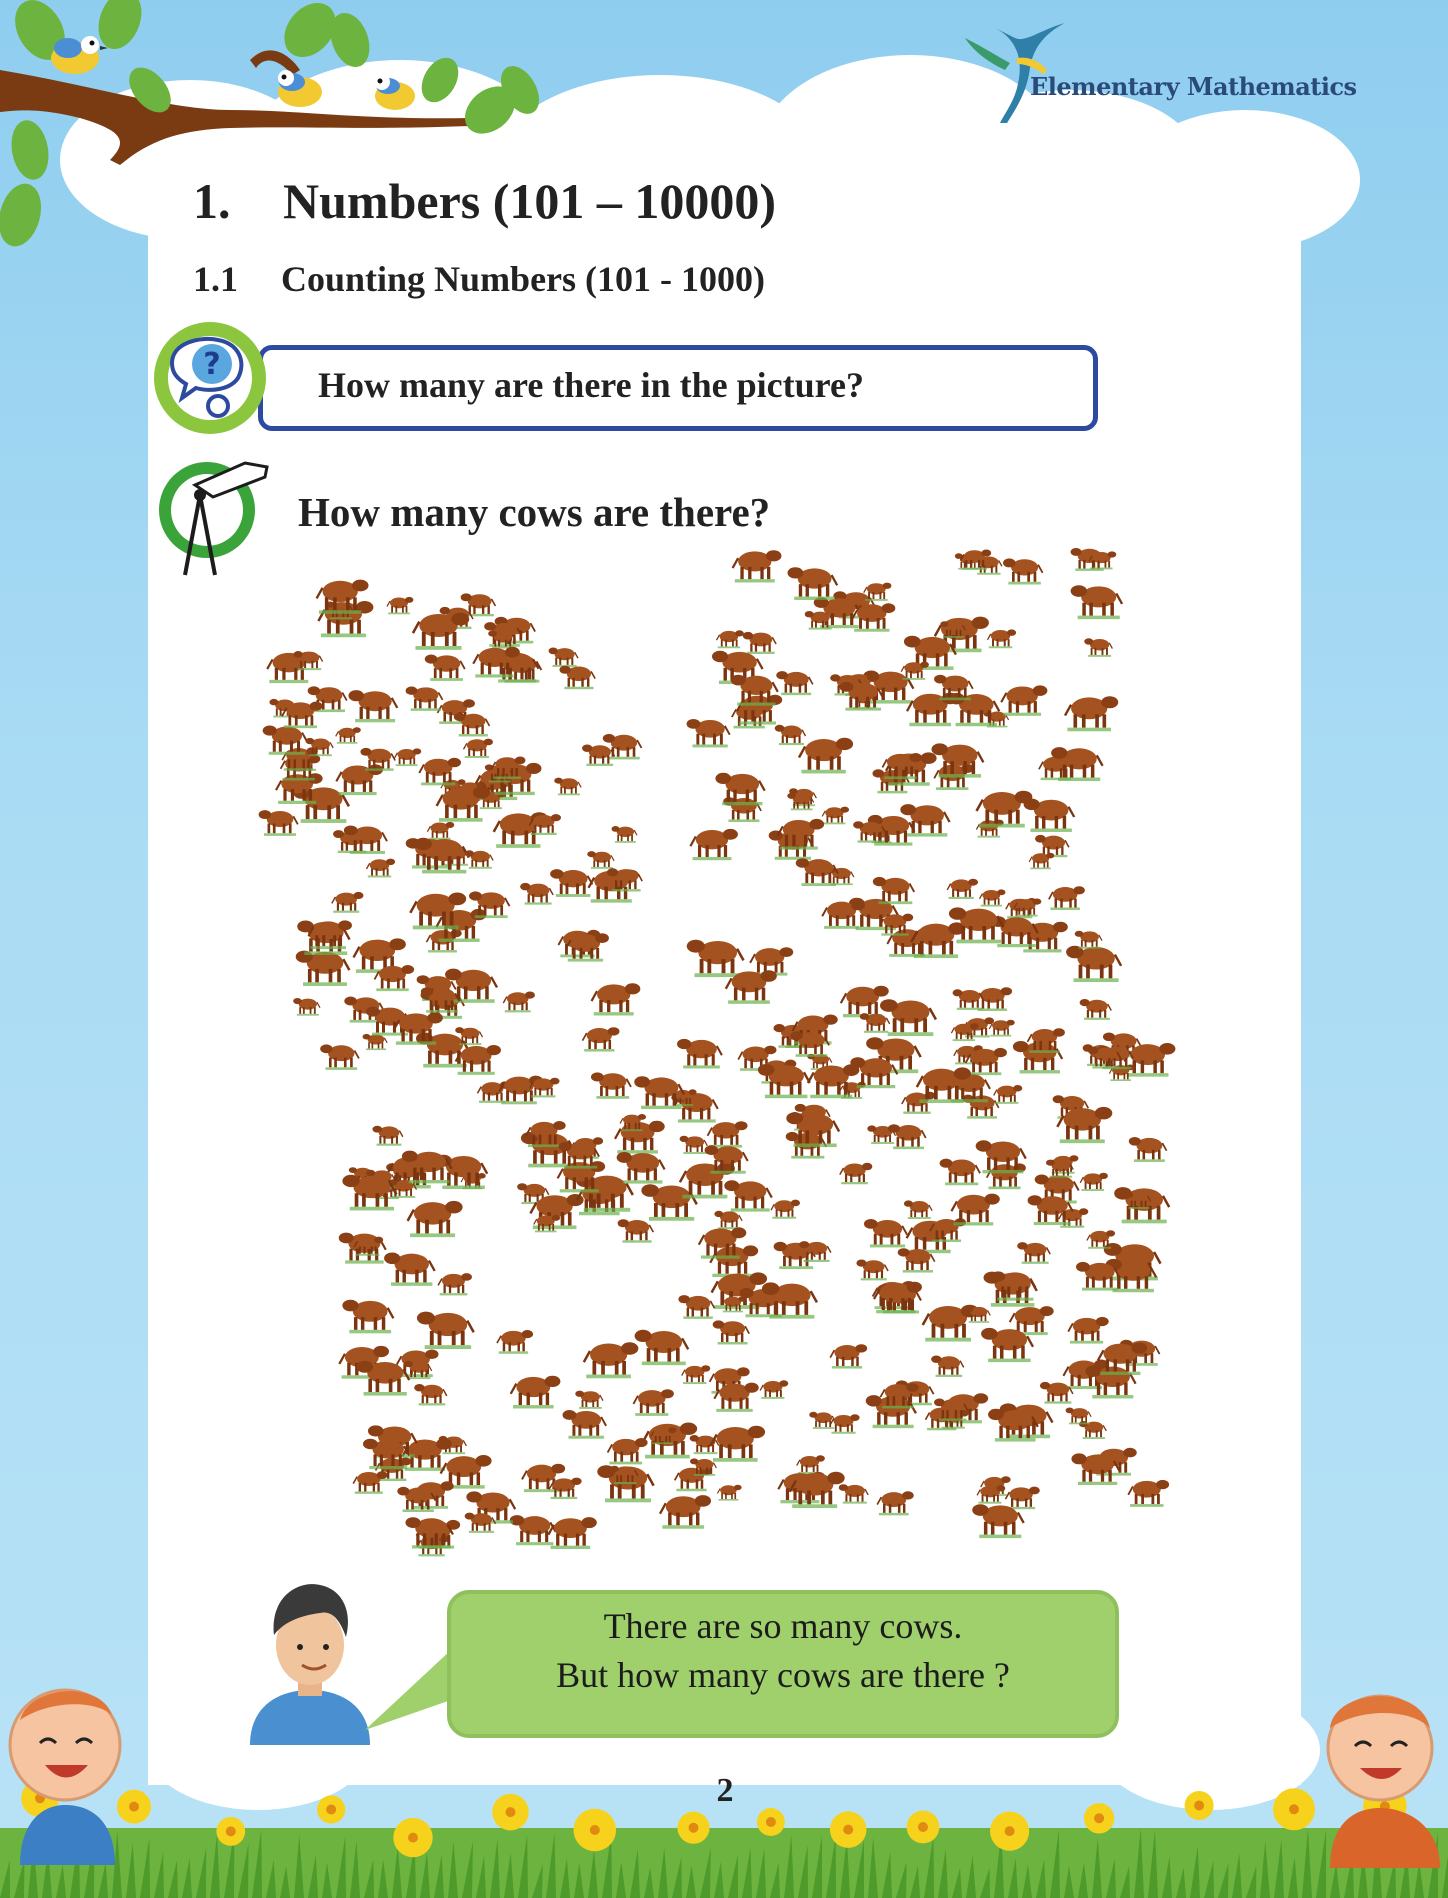  What do you see at coordinates (310, 1664) in the screenshot?
I see `boy-character` at bounding box center [310, 1664].